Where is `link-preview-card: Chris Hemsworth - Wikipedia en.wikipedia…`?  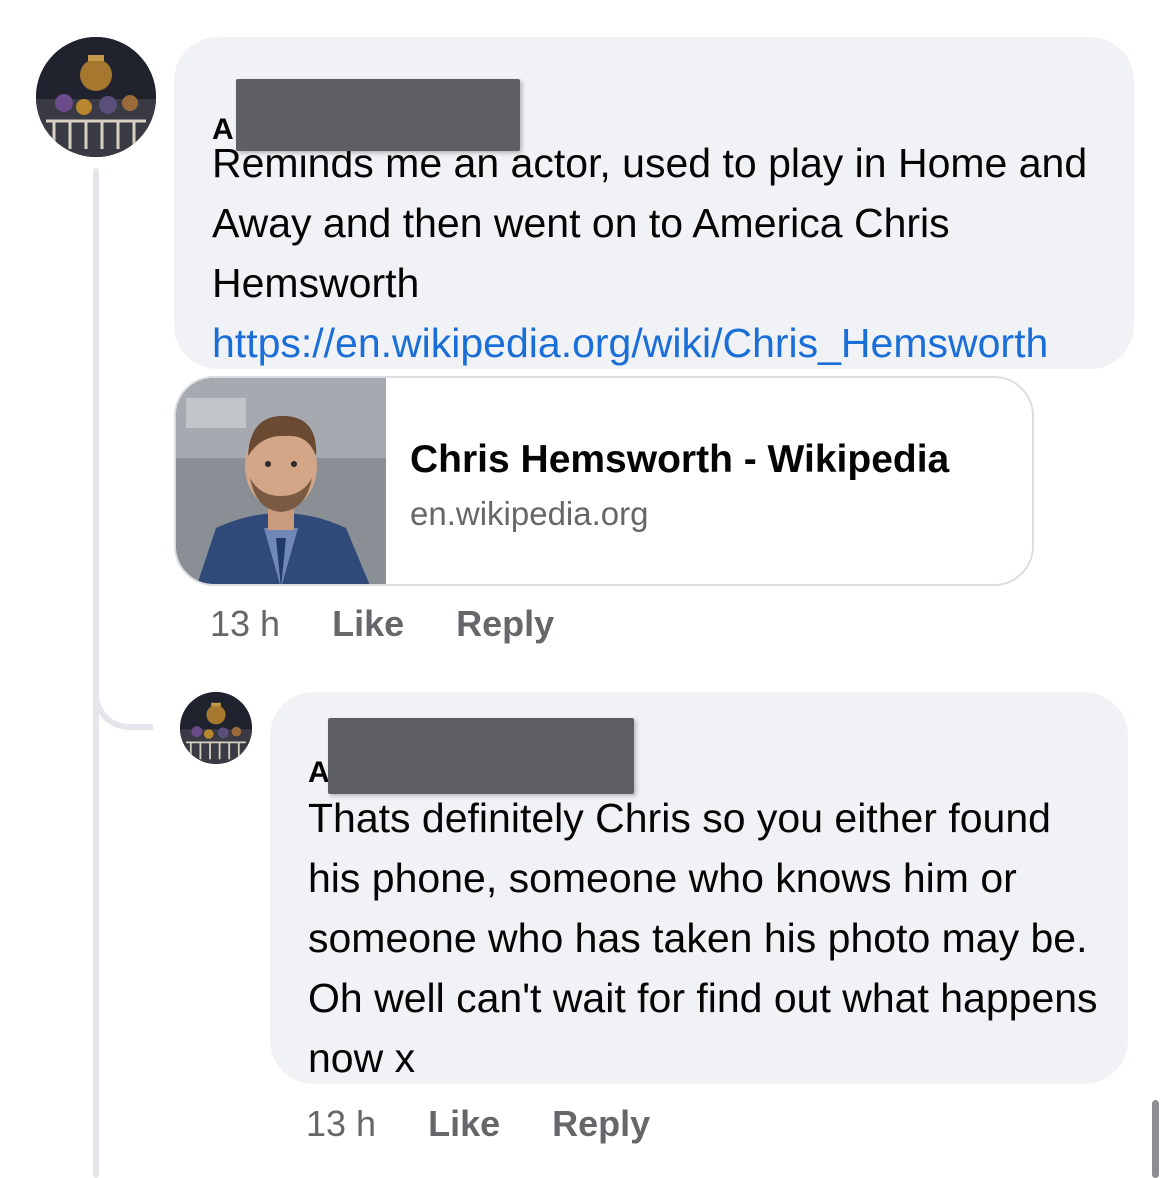 link-preview-card: Chris Hemsworth - Wikipedia en.wikipedia… is located at coordinates (604, 481).